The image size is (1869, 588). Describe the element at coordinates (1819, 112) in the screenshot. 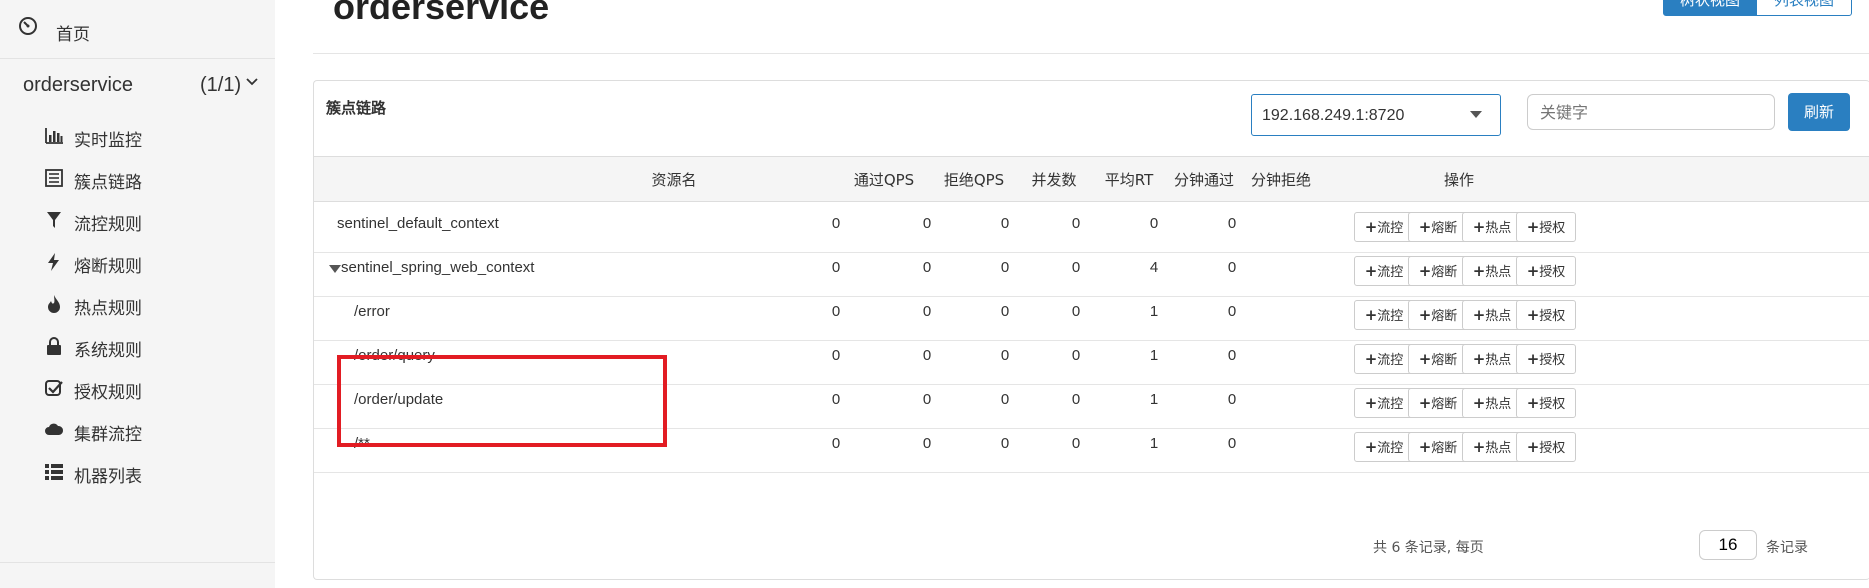

I see `refresh-button: 刷新` at that location.